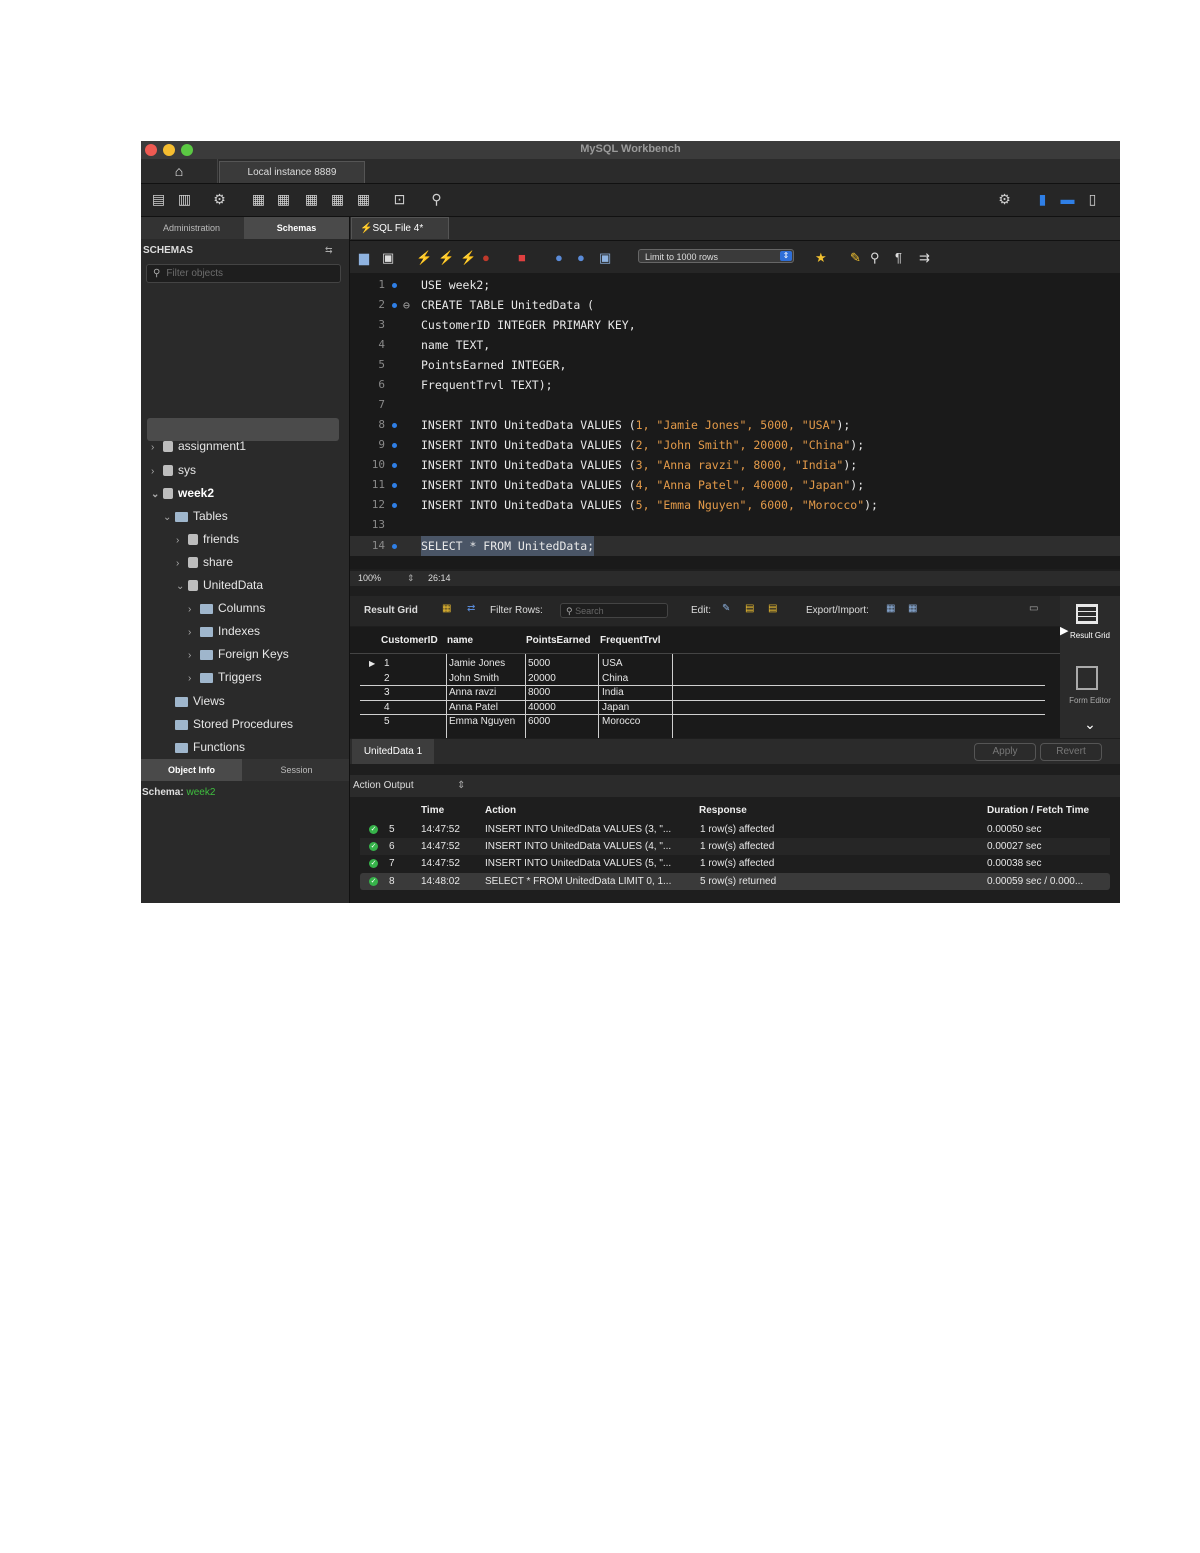  I want to click on tree-node-views: Views, so click(200, 701).